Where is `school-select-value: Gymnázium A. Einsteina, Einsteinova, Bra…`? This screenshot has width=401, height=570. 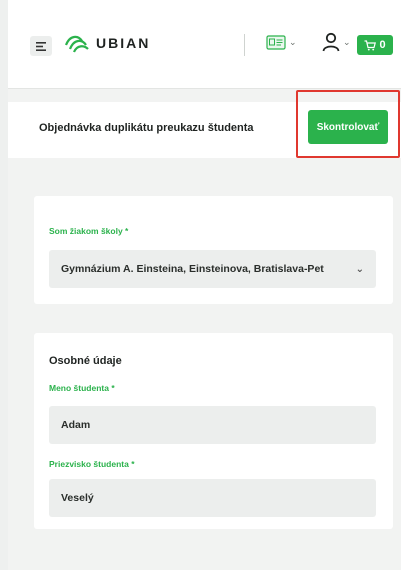 school-select-value: Gymnázium A. Einsteina, Einsteinova, Bra… is located at coordinates (192, 269).